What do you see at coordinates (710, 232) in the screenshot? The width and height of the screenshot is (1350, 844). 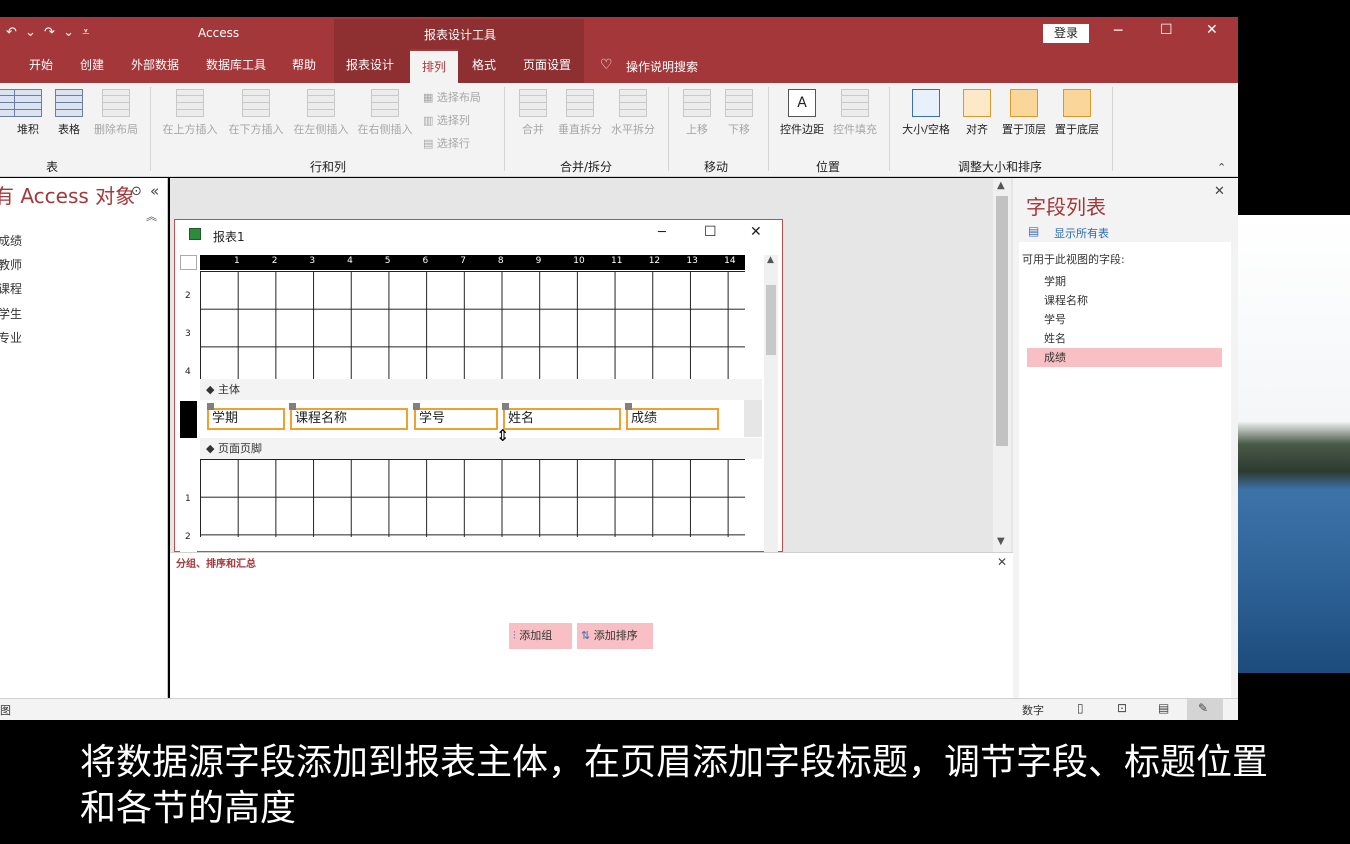 I see `report-maximize-button: ☐` at bounding box center [710, 232].